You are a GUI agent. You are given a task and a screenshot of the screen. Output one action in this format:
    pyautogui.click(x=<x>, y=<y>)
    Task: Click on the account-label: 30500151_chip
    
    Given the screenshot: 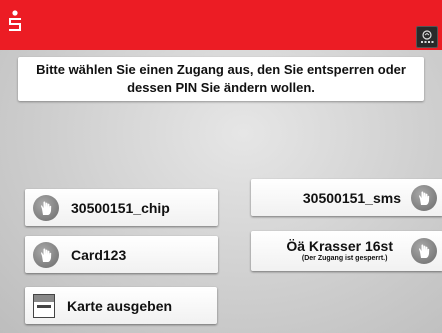 What is the action you would take?
    pyautogui.click(x=120, y=207)
    